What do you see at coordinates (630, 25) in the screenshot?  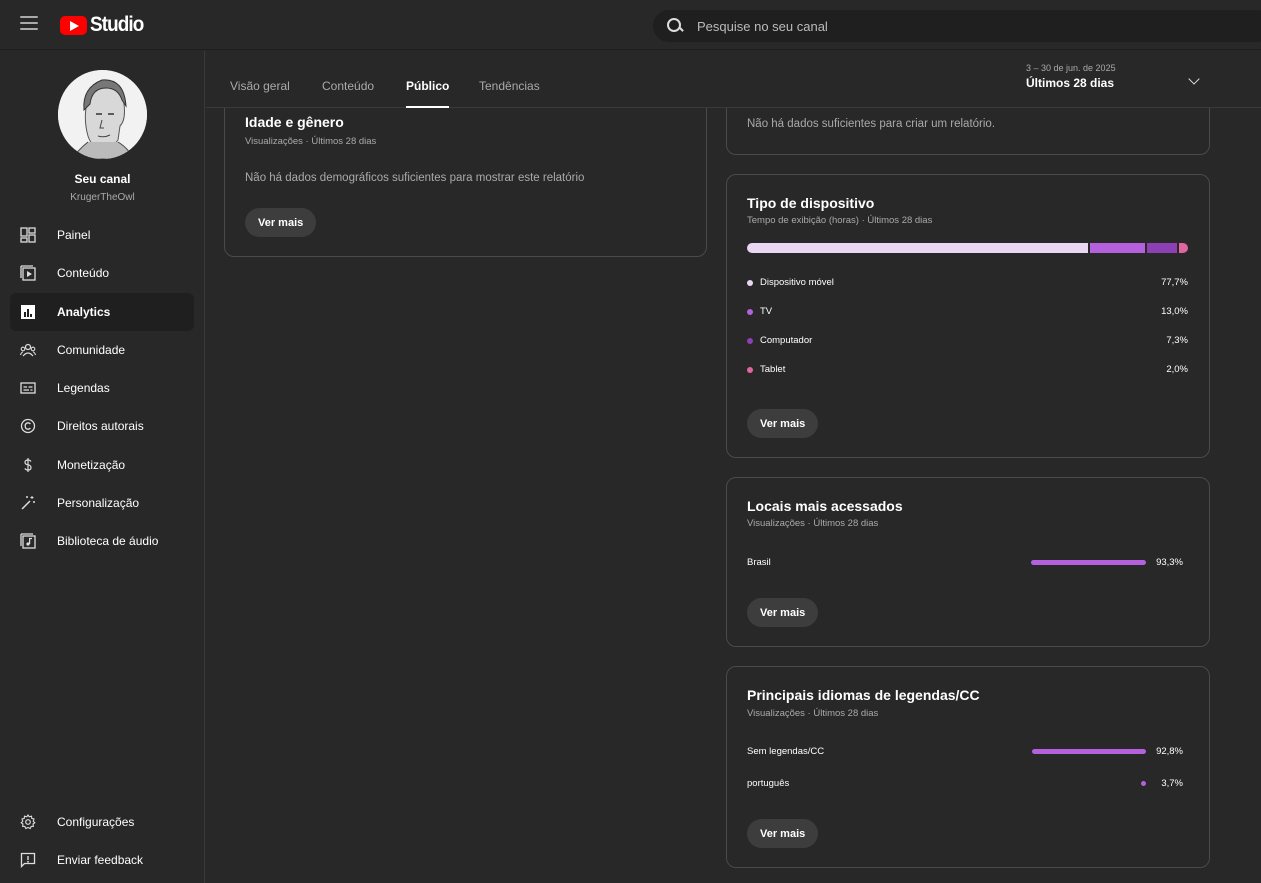 I see `top-bar: Studio` at bounding box center [630, 25].